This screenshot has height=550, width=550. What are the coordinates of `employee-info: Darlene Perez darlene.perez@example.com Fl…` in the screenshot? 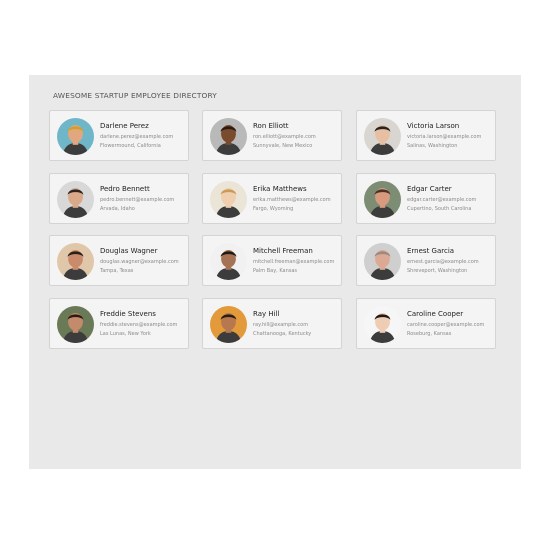 It's located at (136, 135).